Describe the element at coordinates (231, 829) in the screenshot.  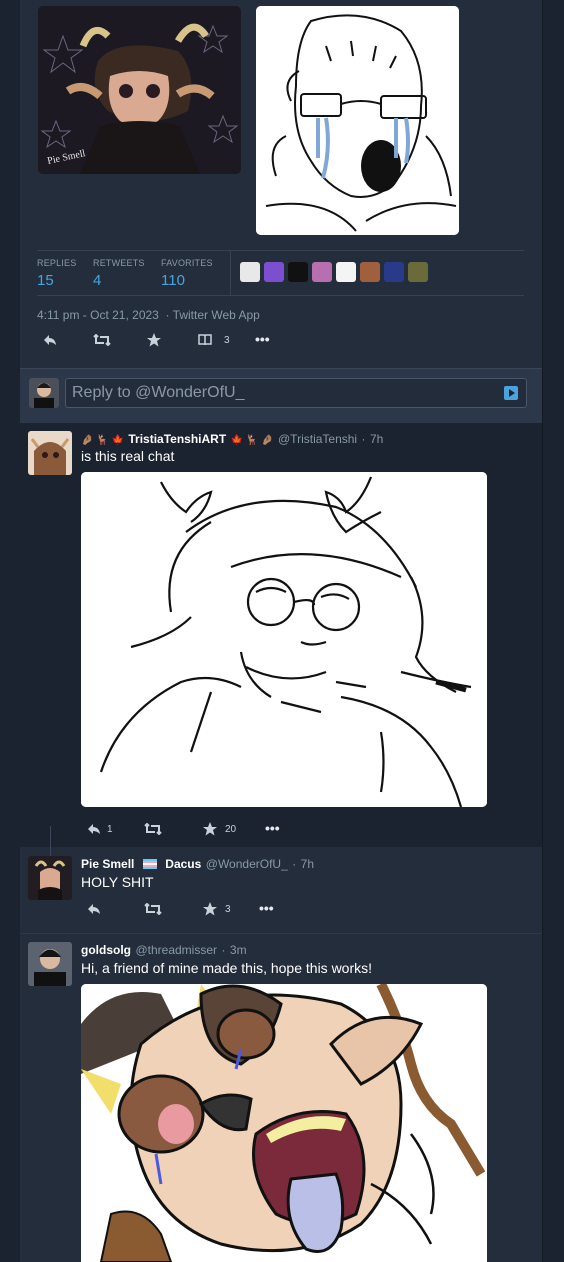
I see `reply-1-fav-count: 20` at that location.